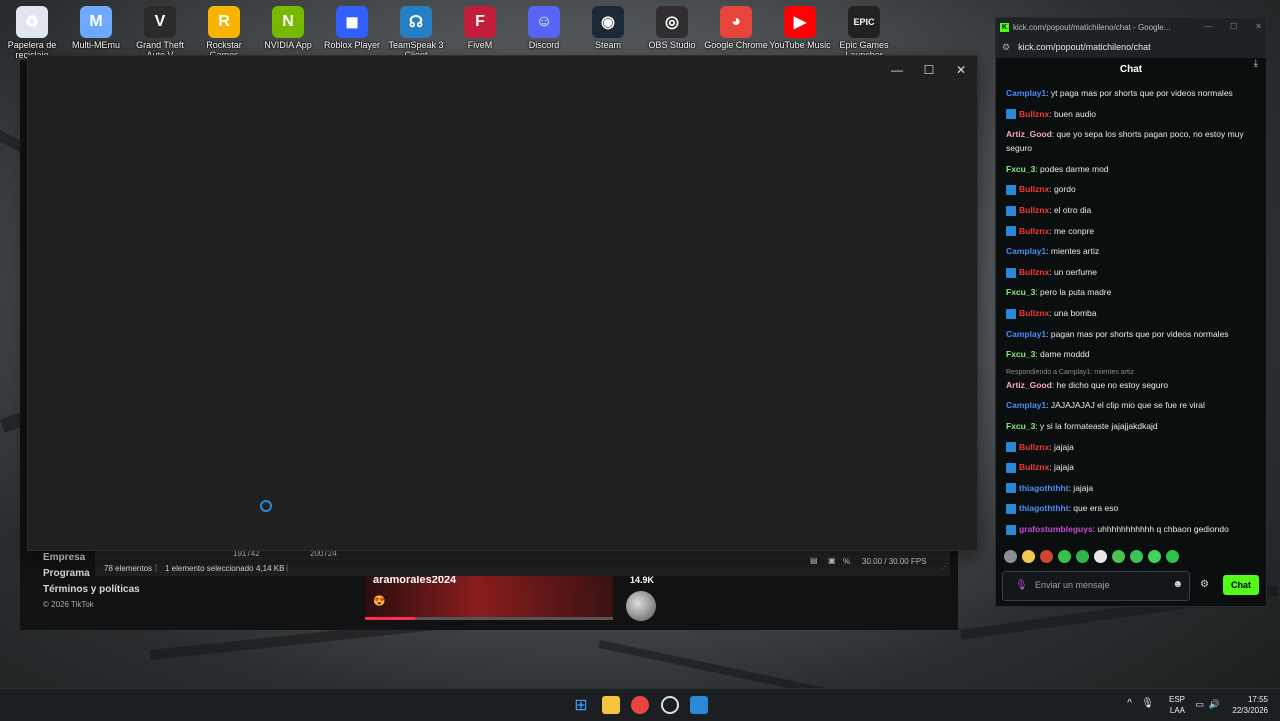 The height and width of the screenshot is (721, 1280). I want to click on chat-input: 🎙 Enviar un mensaje ☻, so click(1096, 586).